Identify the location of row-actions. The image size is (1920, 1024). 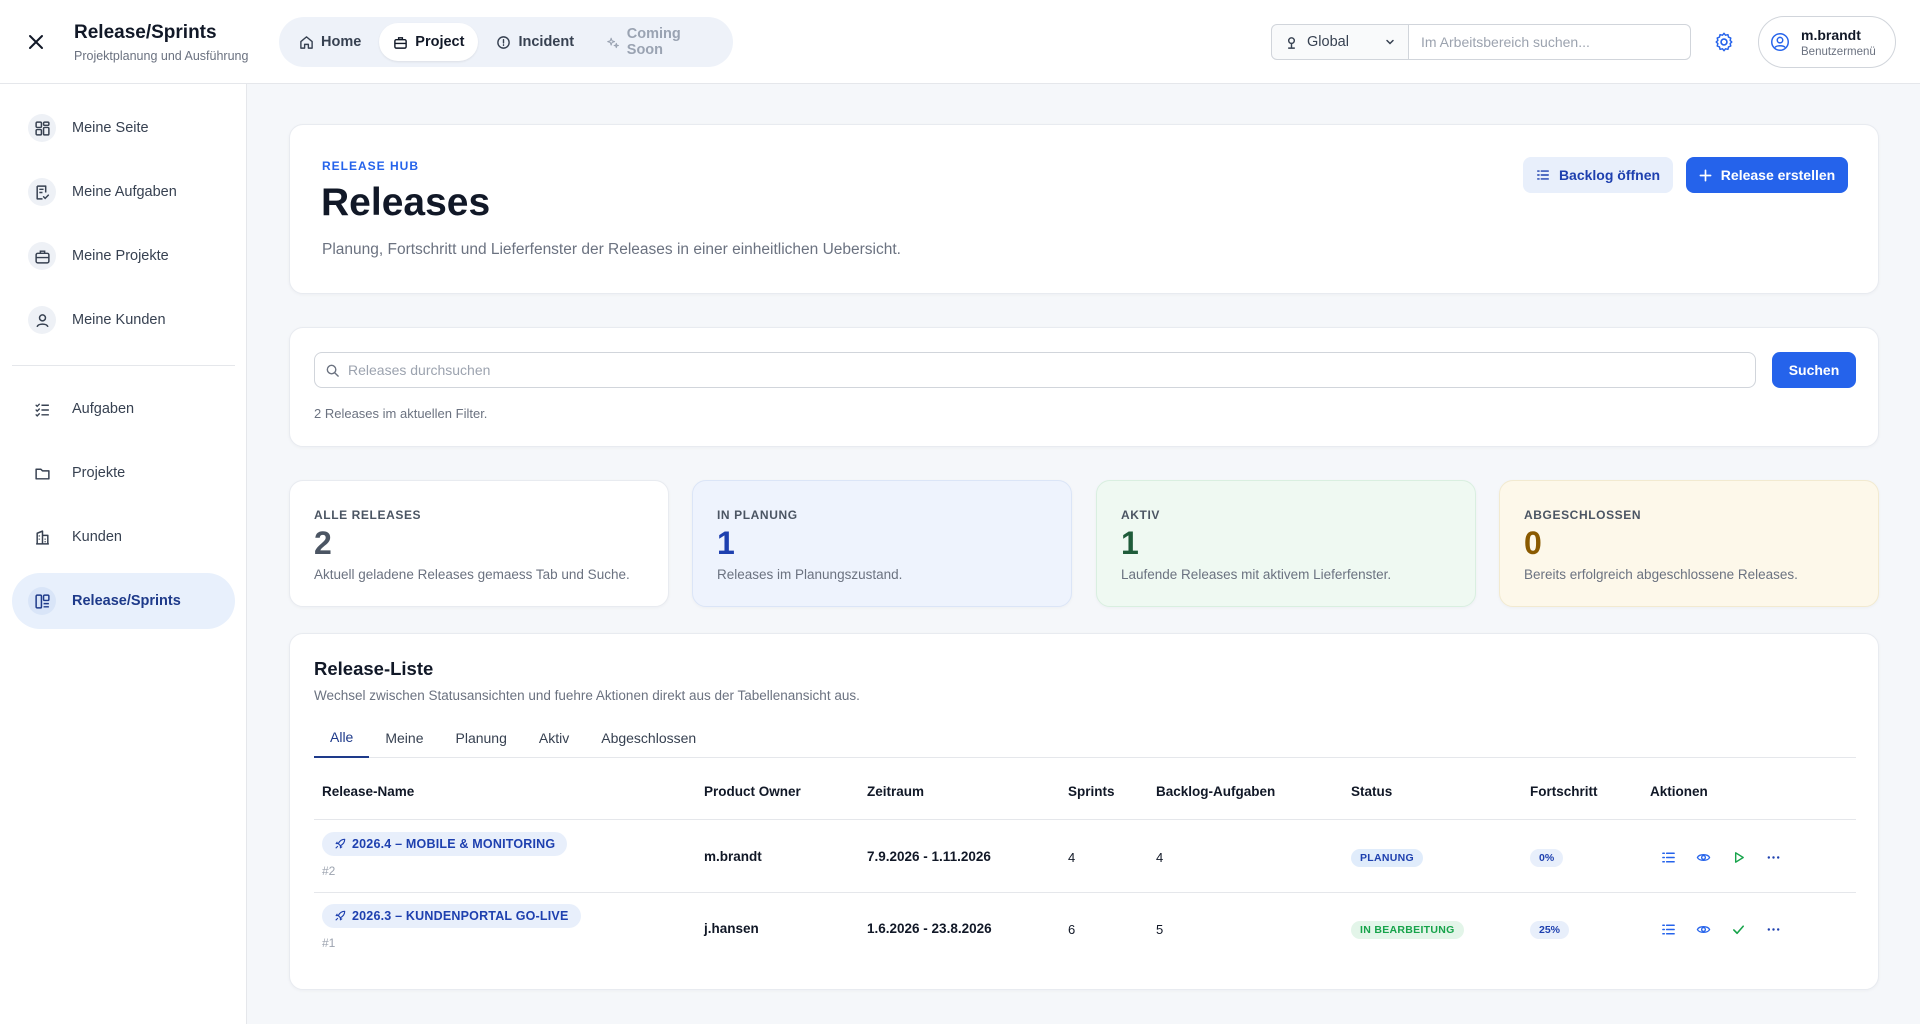
(1720, 857).